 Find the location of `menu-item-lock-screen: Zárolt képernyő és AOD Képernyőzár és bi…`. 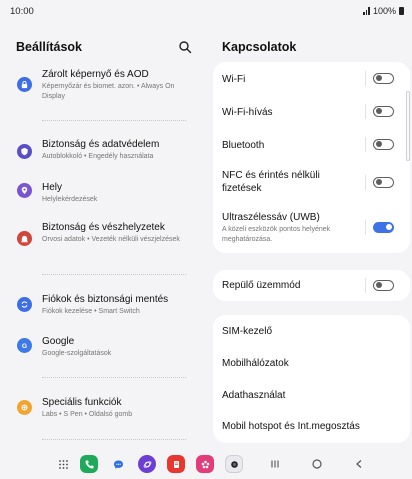

menu-item-lock-screen: Zárolt képernyő és AOD Képernyőzár és bi… is located at coordinates (102, 86).